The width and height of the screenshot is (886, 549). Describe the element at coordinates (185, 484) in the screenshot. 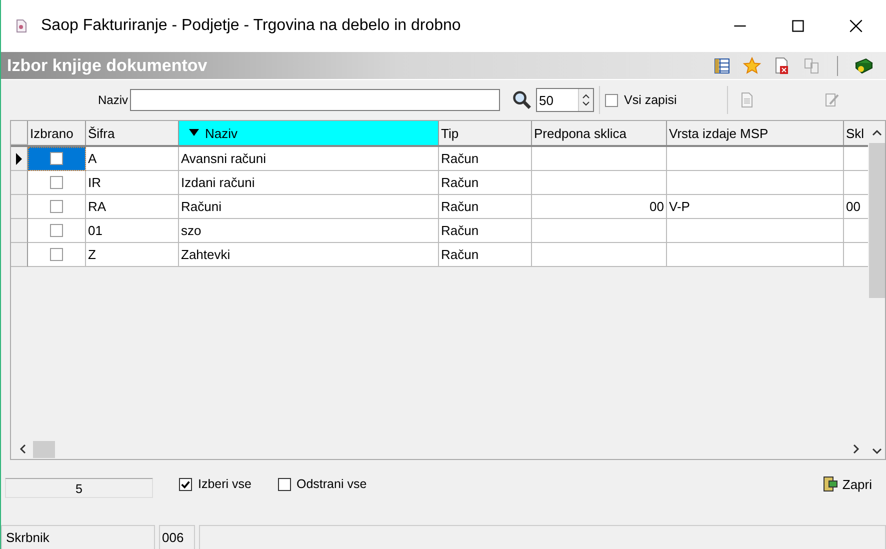

I see `select-all-checkbox` at that location.